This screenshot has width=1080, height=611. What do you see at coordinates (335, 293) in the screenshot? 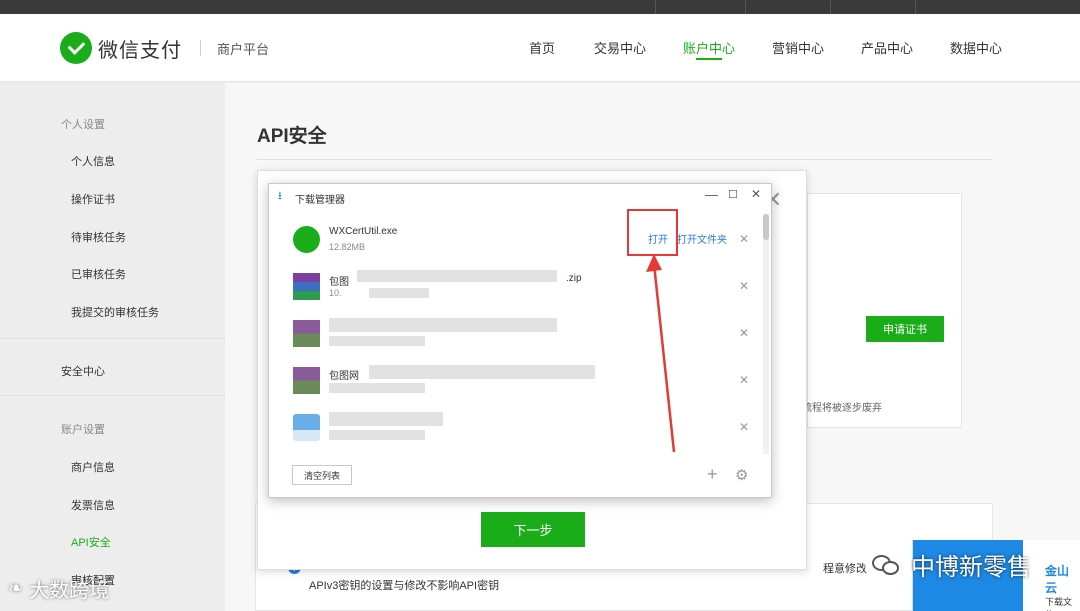
I see `download-file-size: 10.` at bounding box center [335, 293].